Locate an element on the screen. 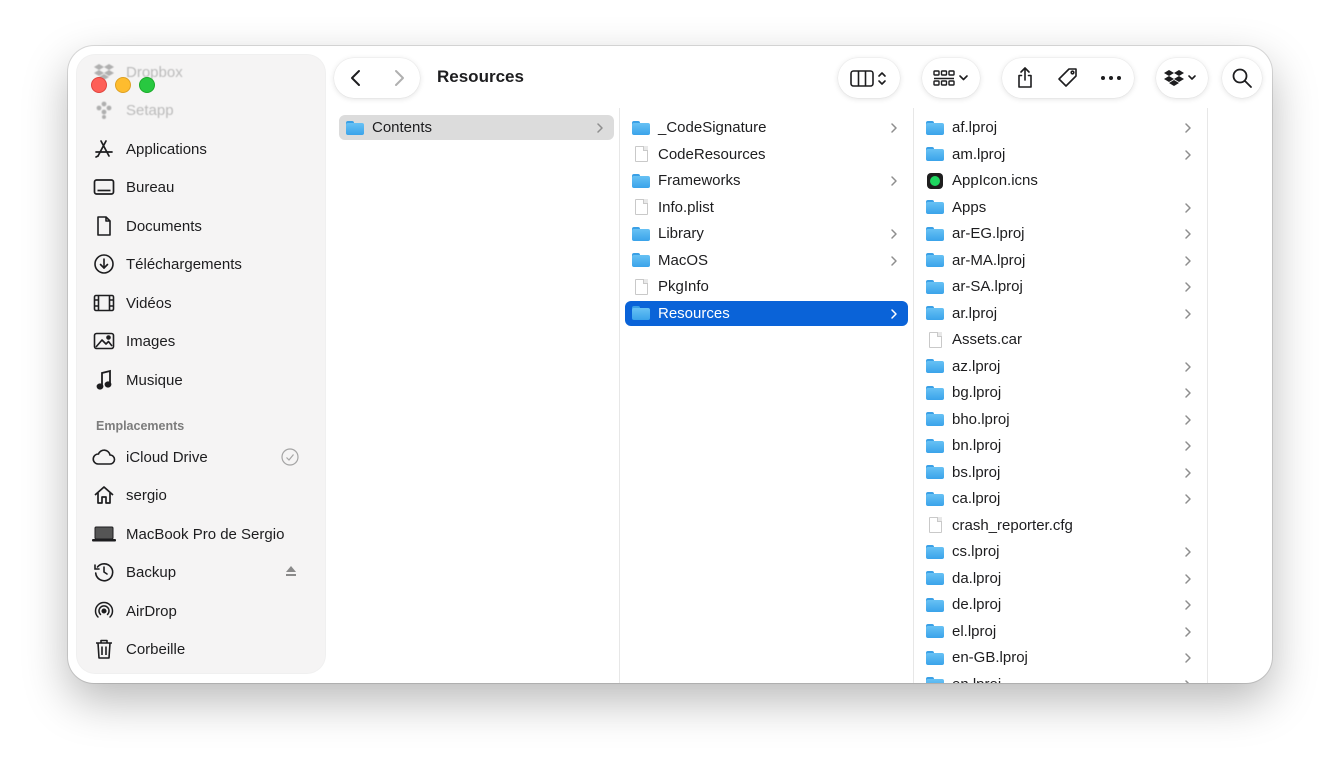 Image resolution: width=1340 pixels, height=772 pixels. file-row: de.lproj is located at coordinates (1060, 604).